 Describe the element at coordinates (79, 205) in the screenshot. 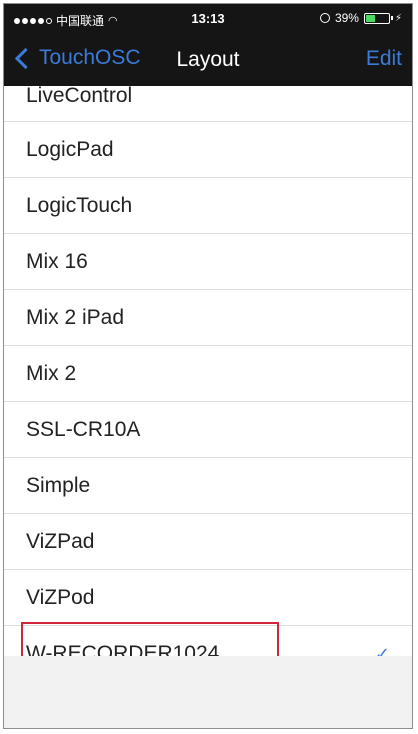

I see `layout-row-label: LogicTouch` at that location.